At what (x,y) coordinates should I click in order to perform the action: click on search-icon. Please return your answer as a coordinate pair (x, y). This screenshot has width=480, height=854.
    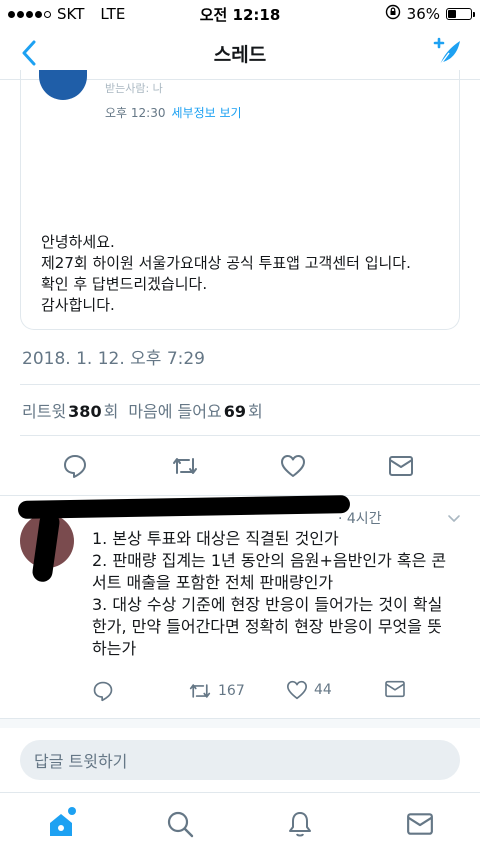
    Looking at the image, I should click on (180, 824).